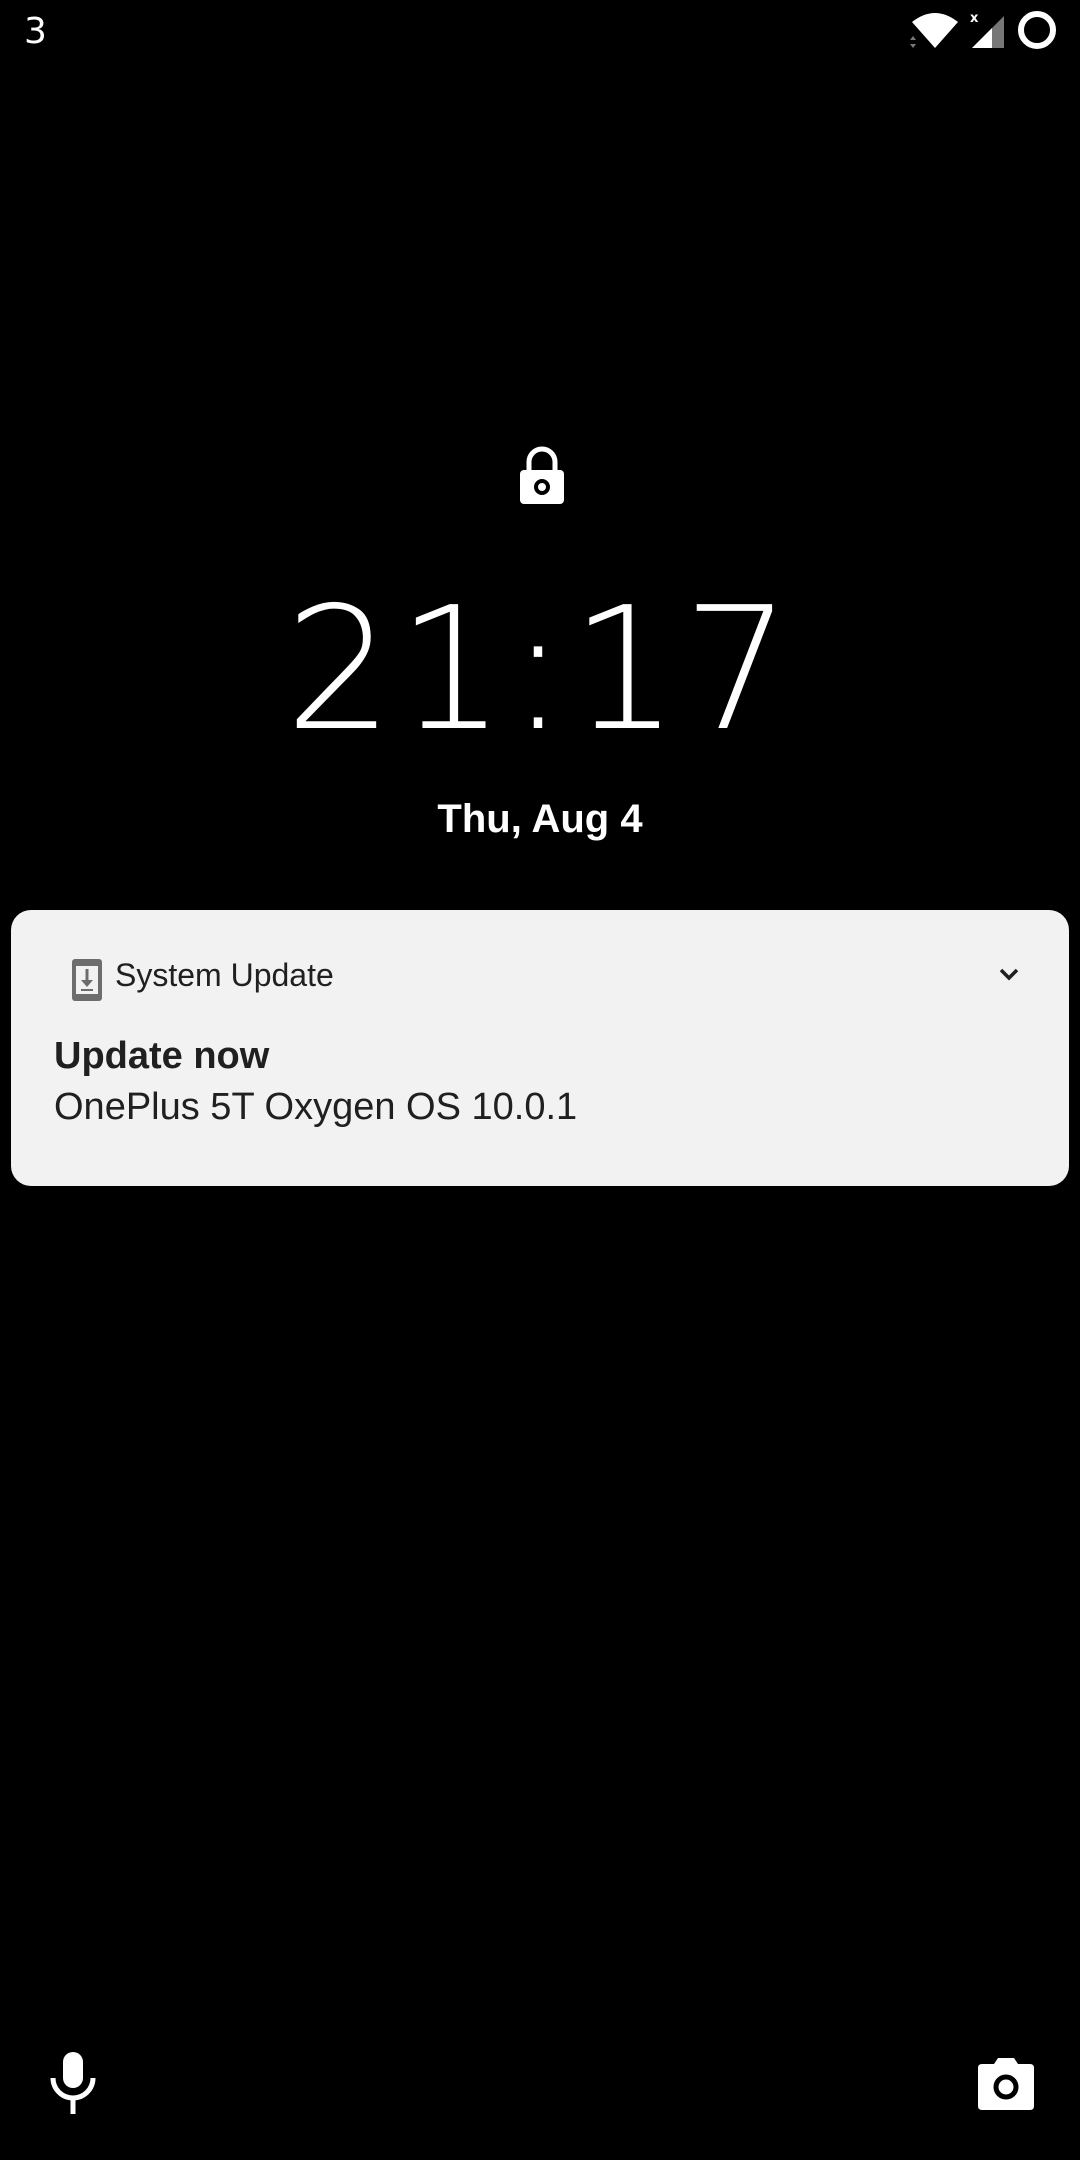  What do you see at coordinates (316, 1107) in the screenshot?
I see `notification-text: OnePlus 5T Oxygen OS 10.0.1` at bounding box center [316, 1107].